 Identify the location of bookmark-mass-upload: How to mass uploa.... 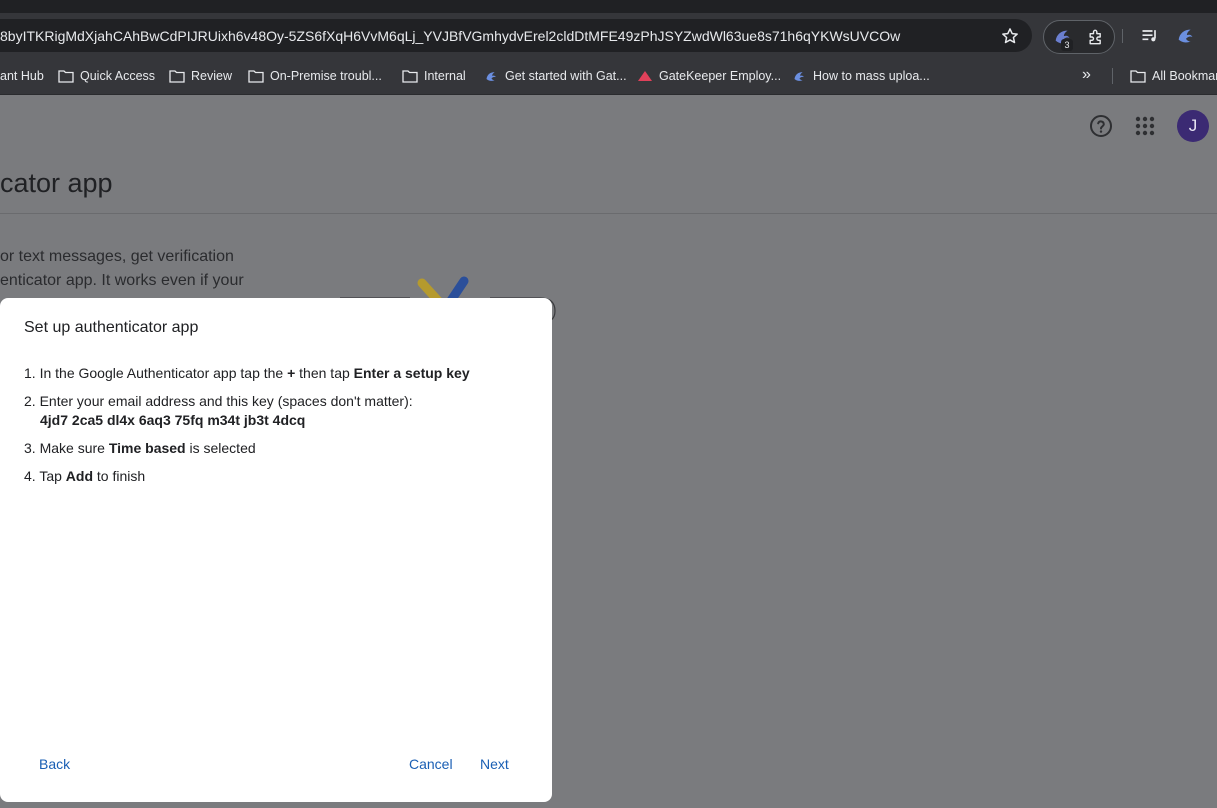
(861, 76).